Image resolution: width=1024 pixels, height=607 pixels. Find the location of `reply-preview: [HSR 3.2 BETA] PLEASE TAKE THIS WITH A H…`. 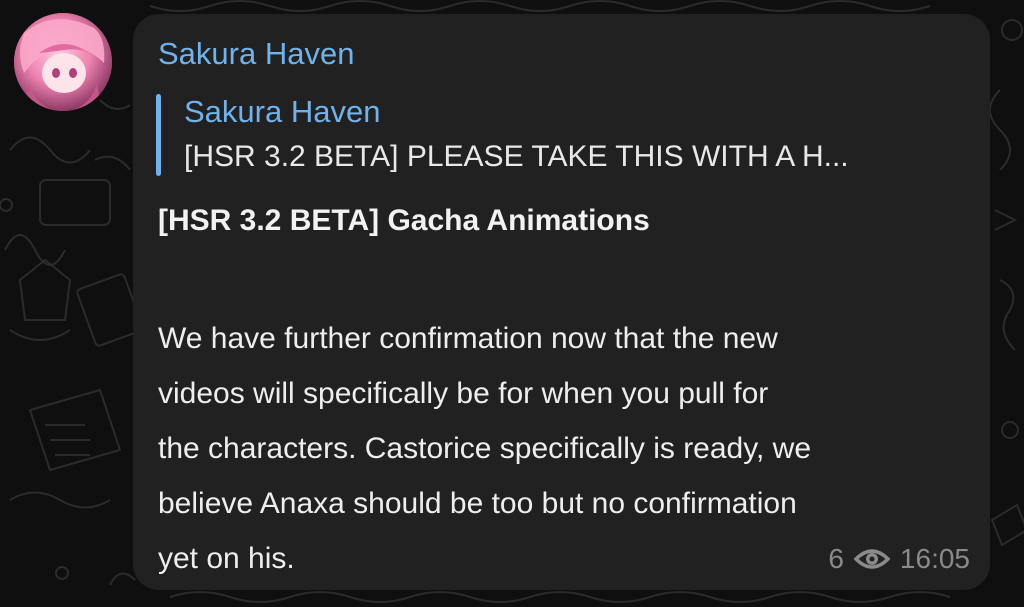

reply-preview: [HSR 3.2 BETA] PLEASE TAKE THIS WITH A H… is located at coordinates (516, 156).